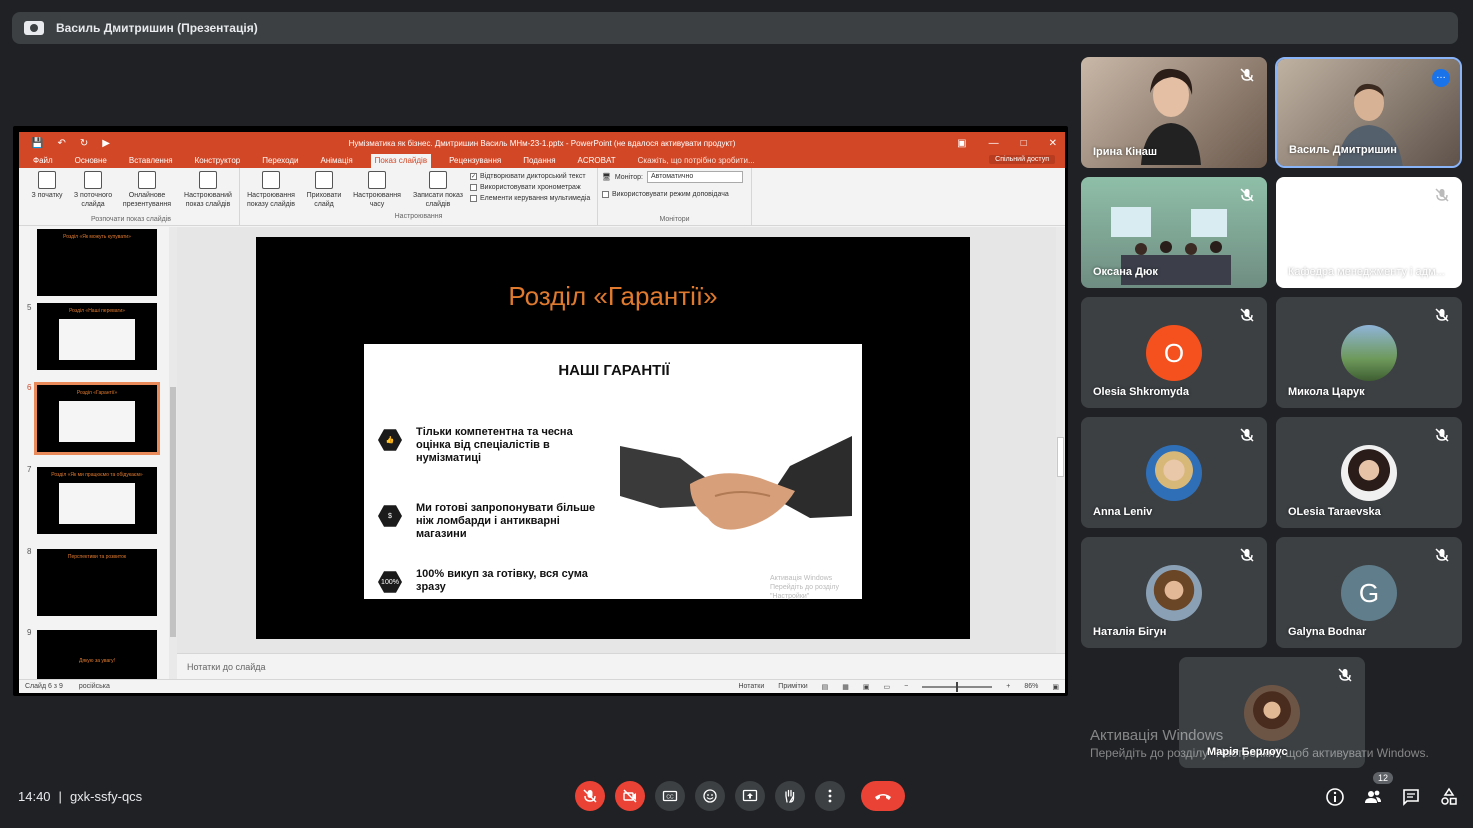 This screenshot has height=828, width=1473. What do you see at coordinates (1369, 472) in the screenshot?
I see `participant-tile: OLesia Taraevska` at bounding box center [1369, 472].